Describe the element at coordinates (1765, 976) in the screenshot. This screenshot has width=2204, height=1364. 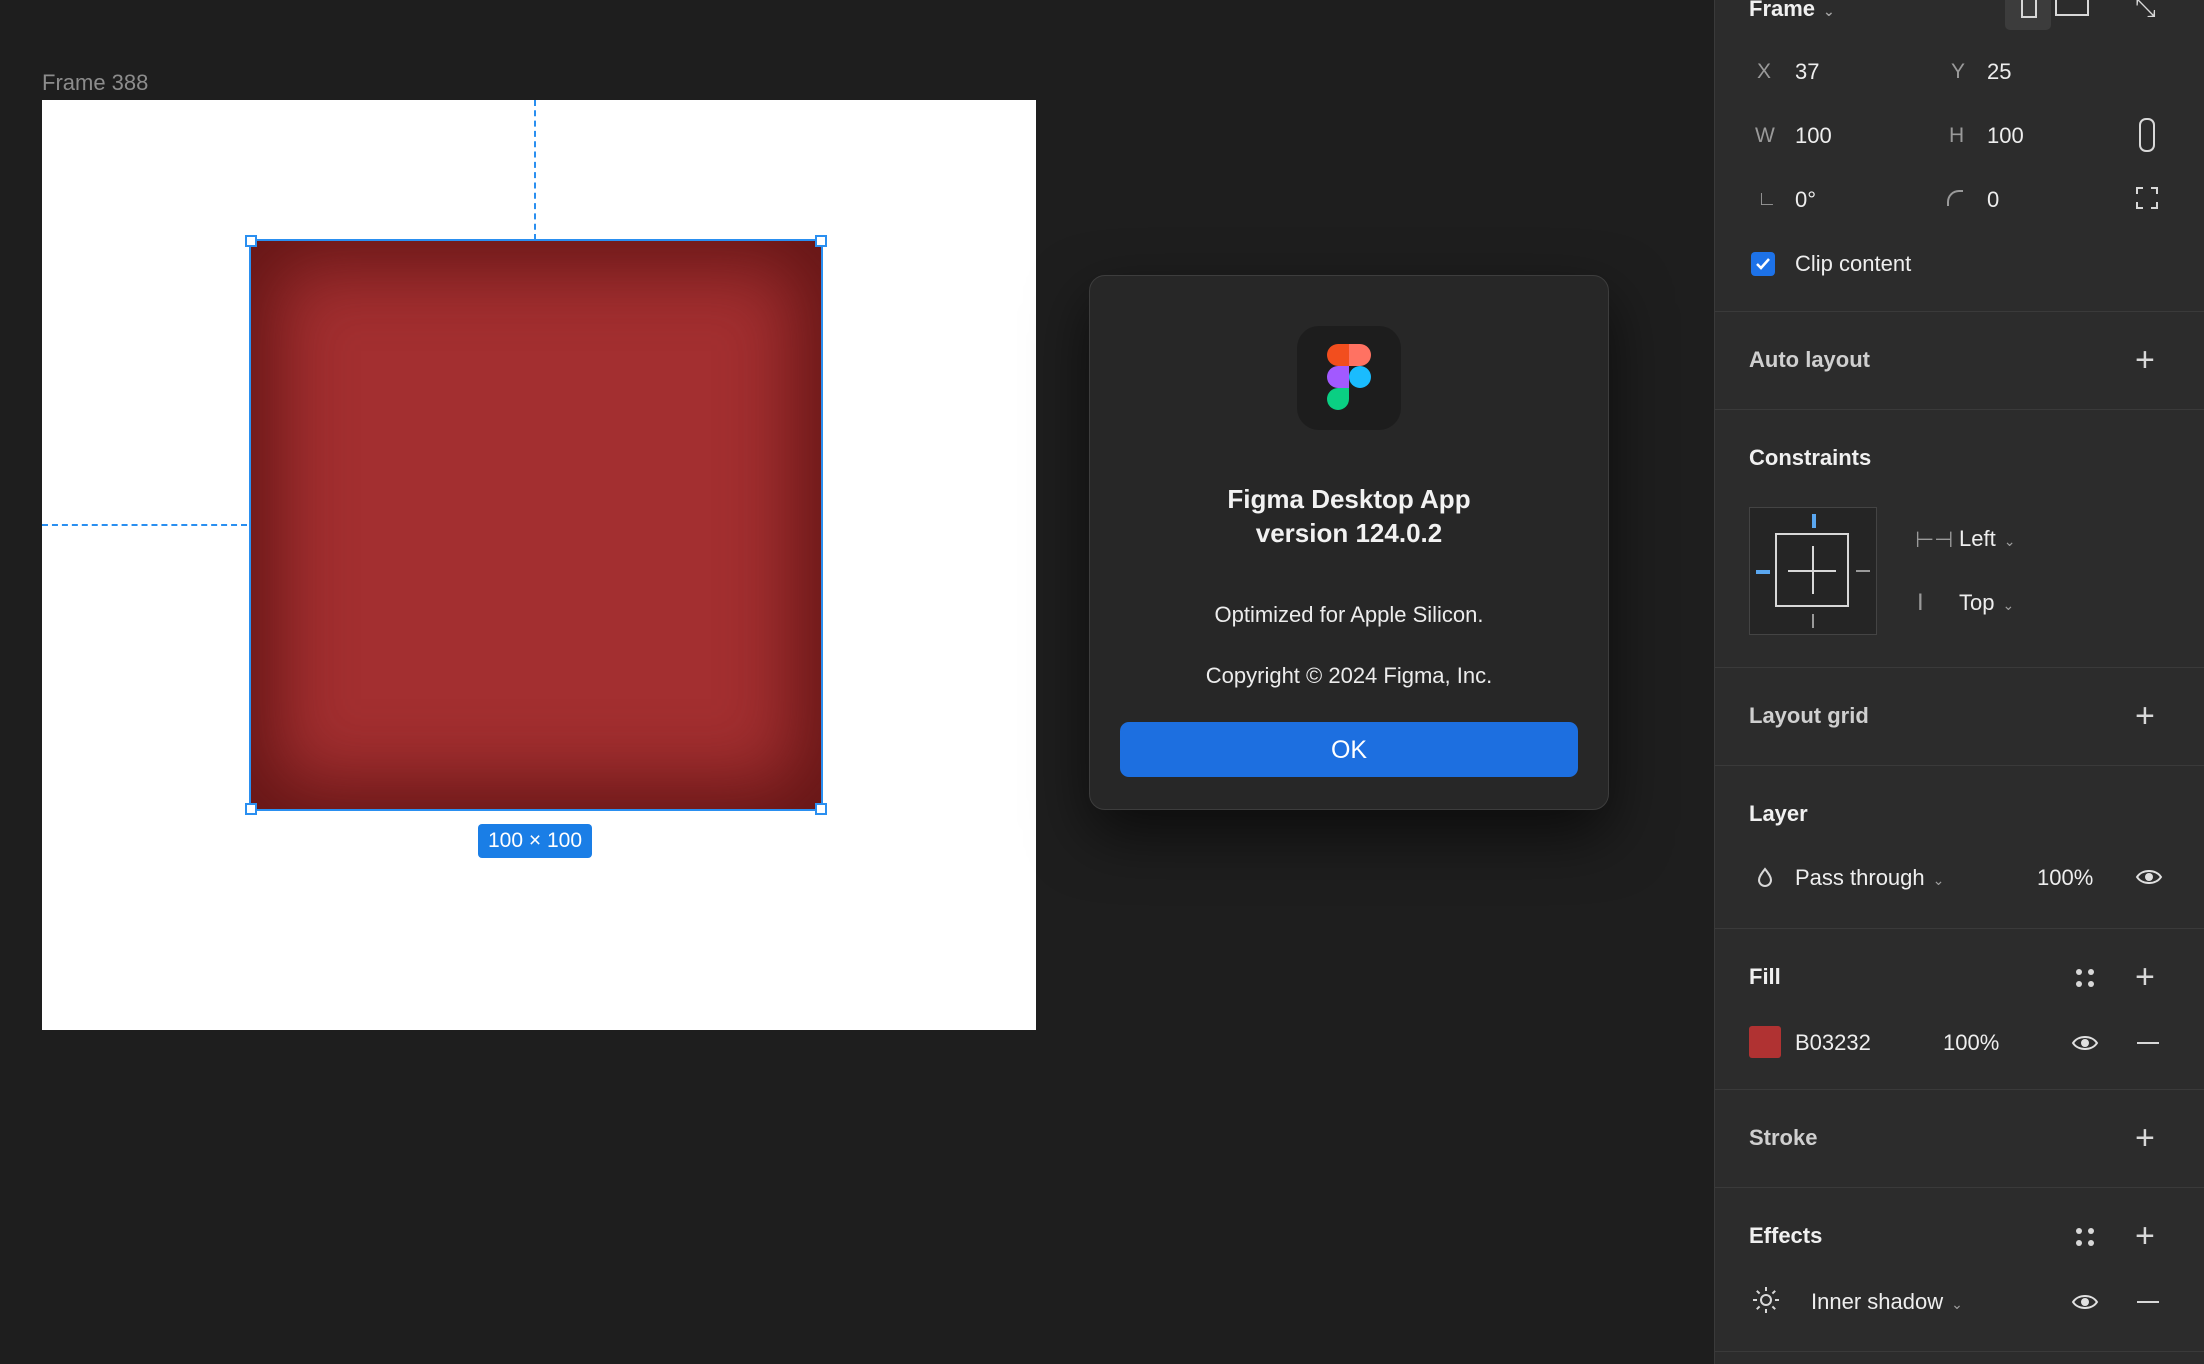
I see `fill-title: Fill` at that location.